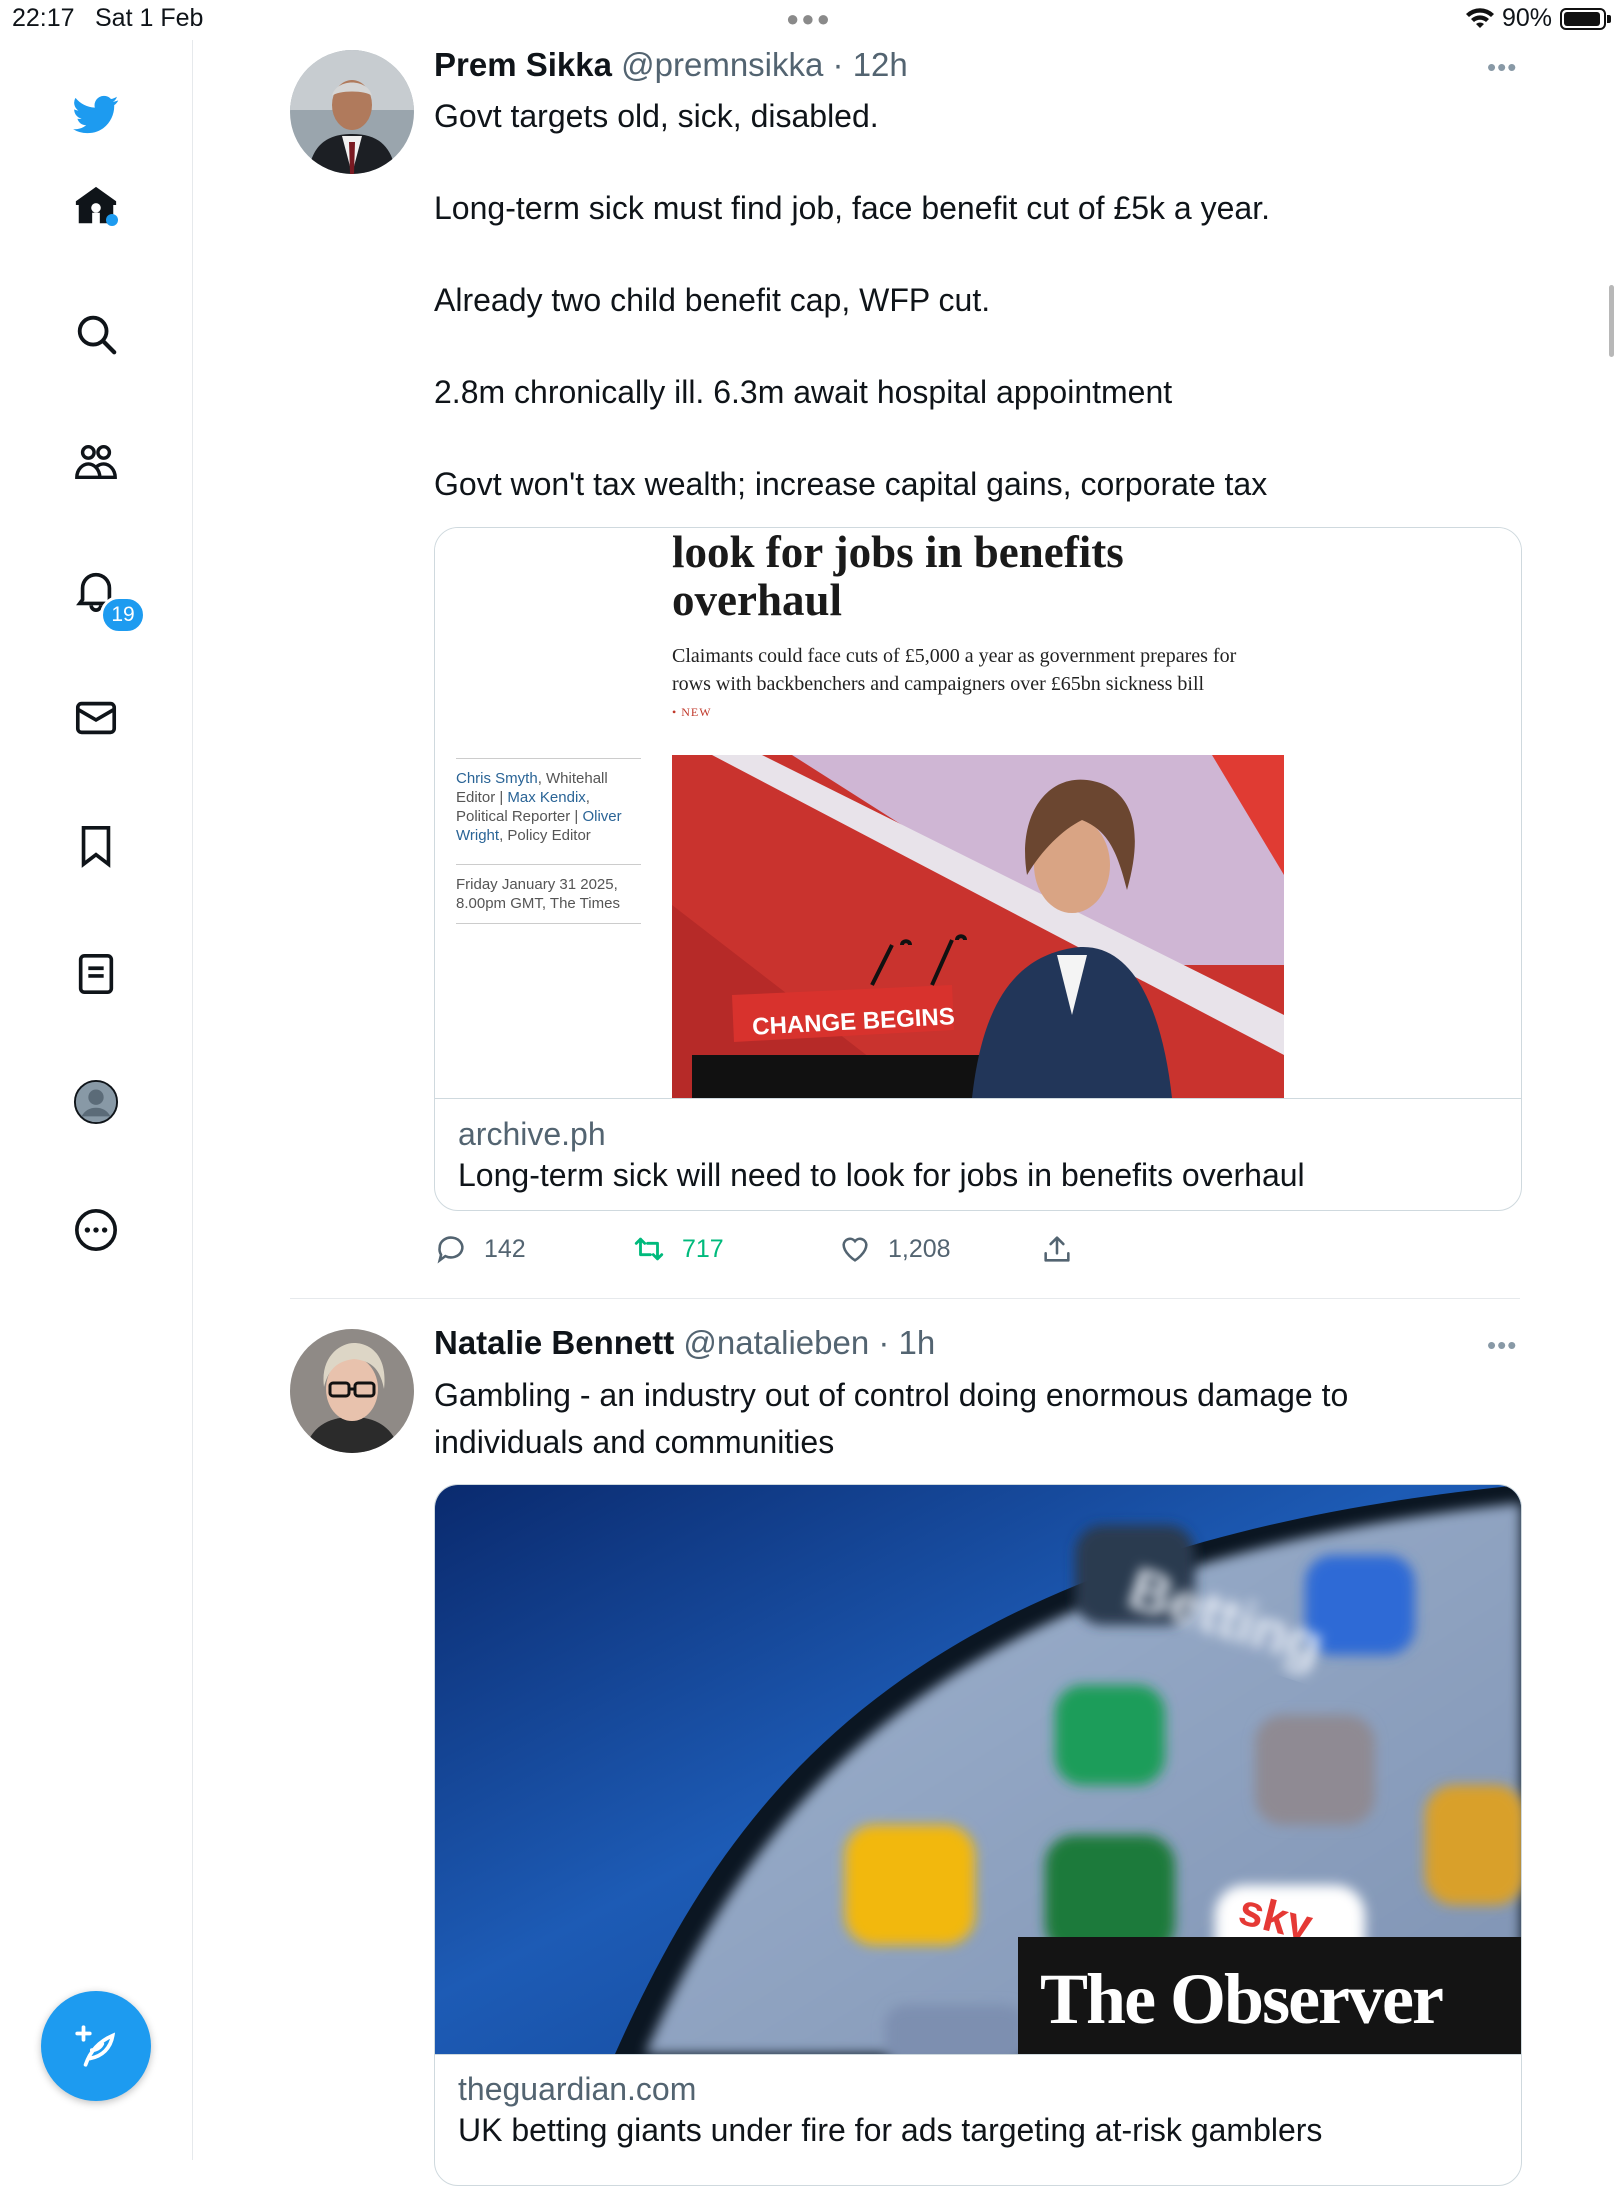 The height and width of the screenshot is (2186, 1620). What do you see at coordinates (1241, 1999) in the screenshot?
I see `observer-masthead: The Observer` at bounding box center [1241, 1999].